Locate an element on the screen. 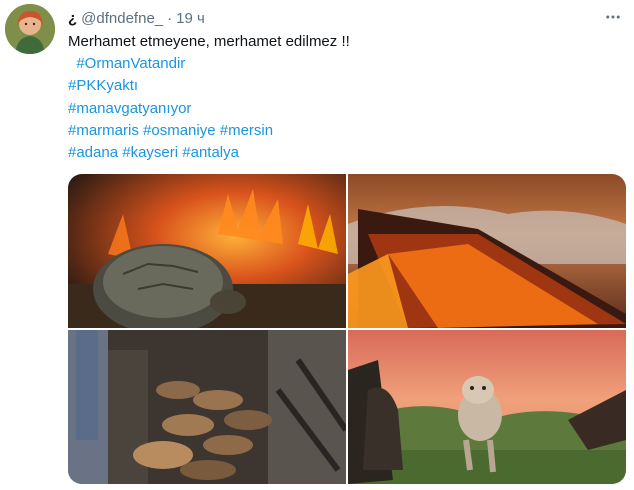  dog-image is located at coordinates (487, 407).